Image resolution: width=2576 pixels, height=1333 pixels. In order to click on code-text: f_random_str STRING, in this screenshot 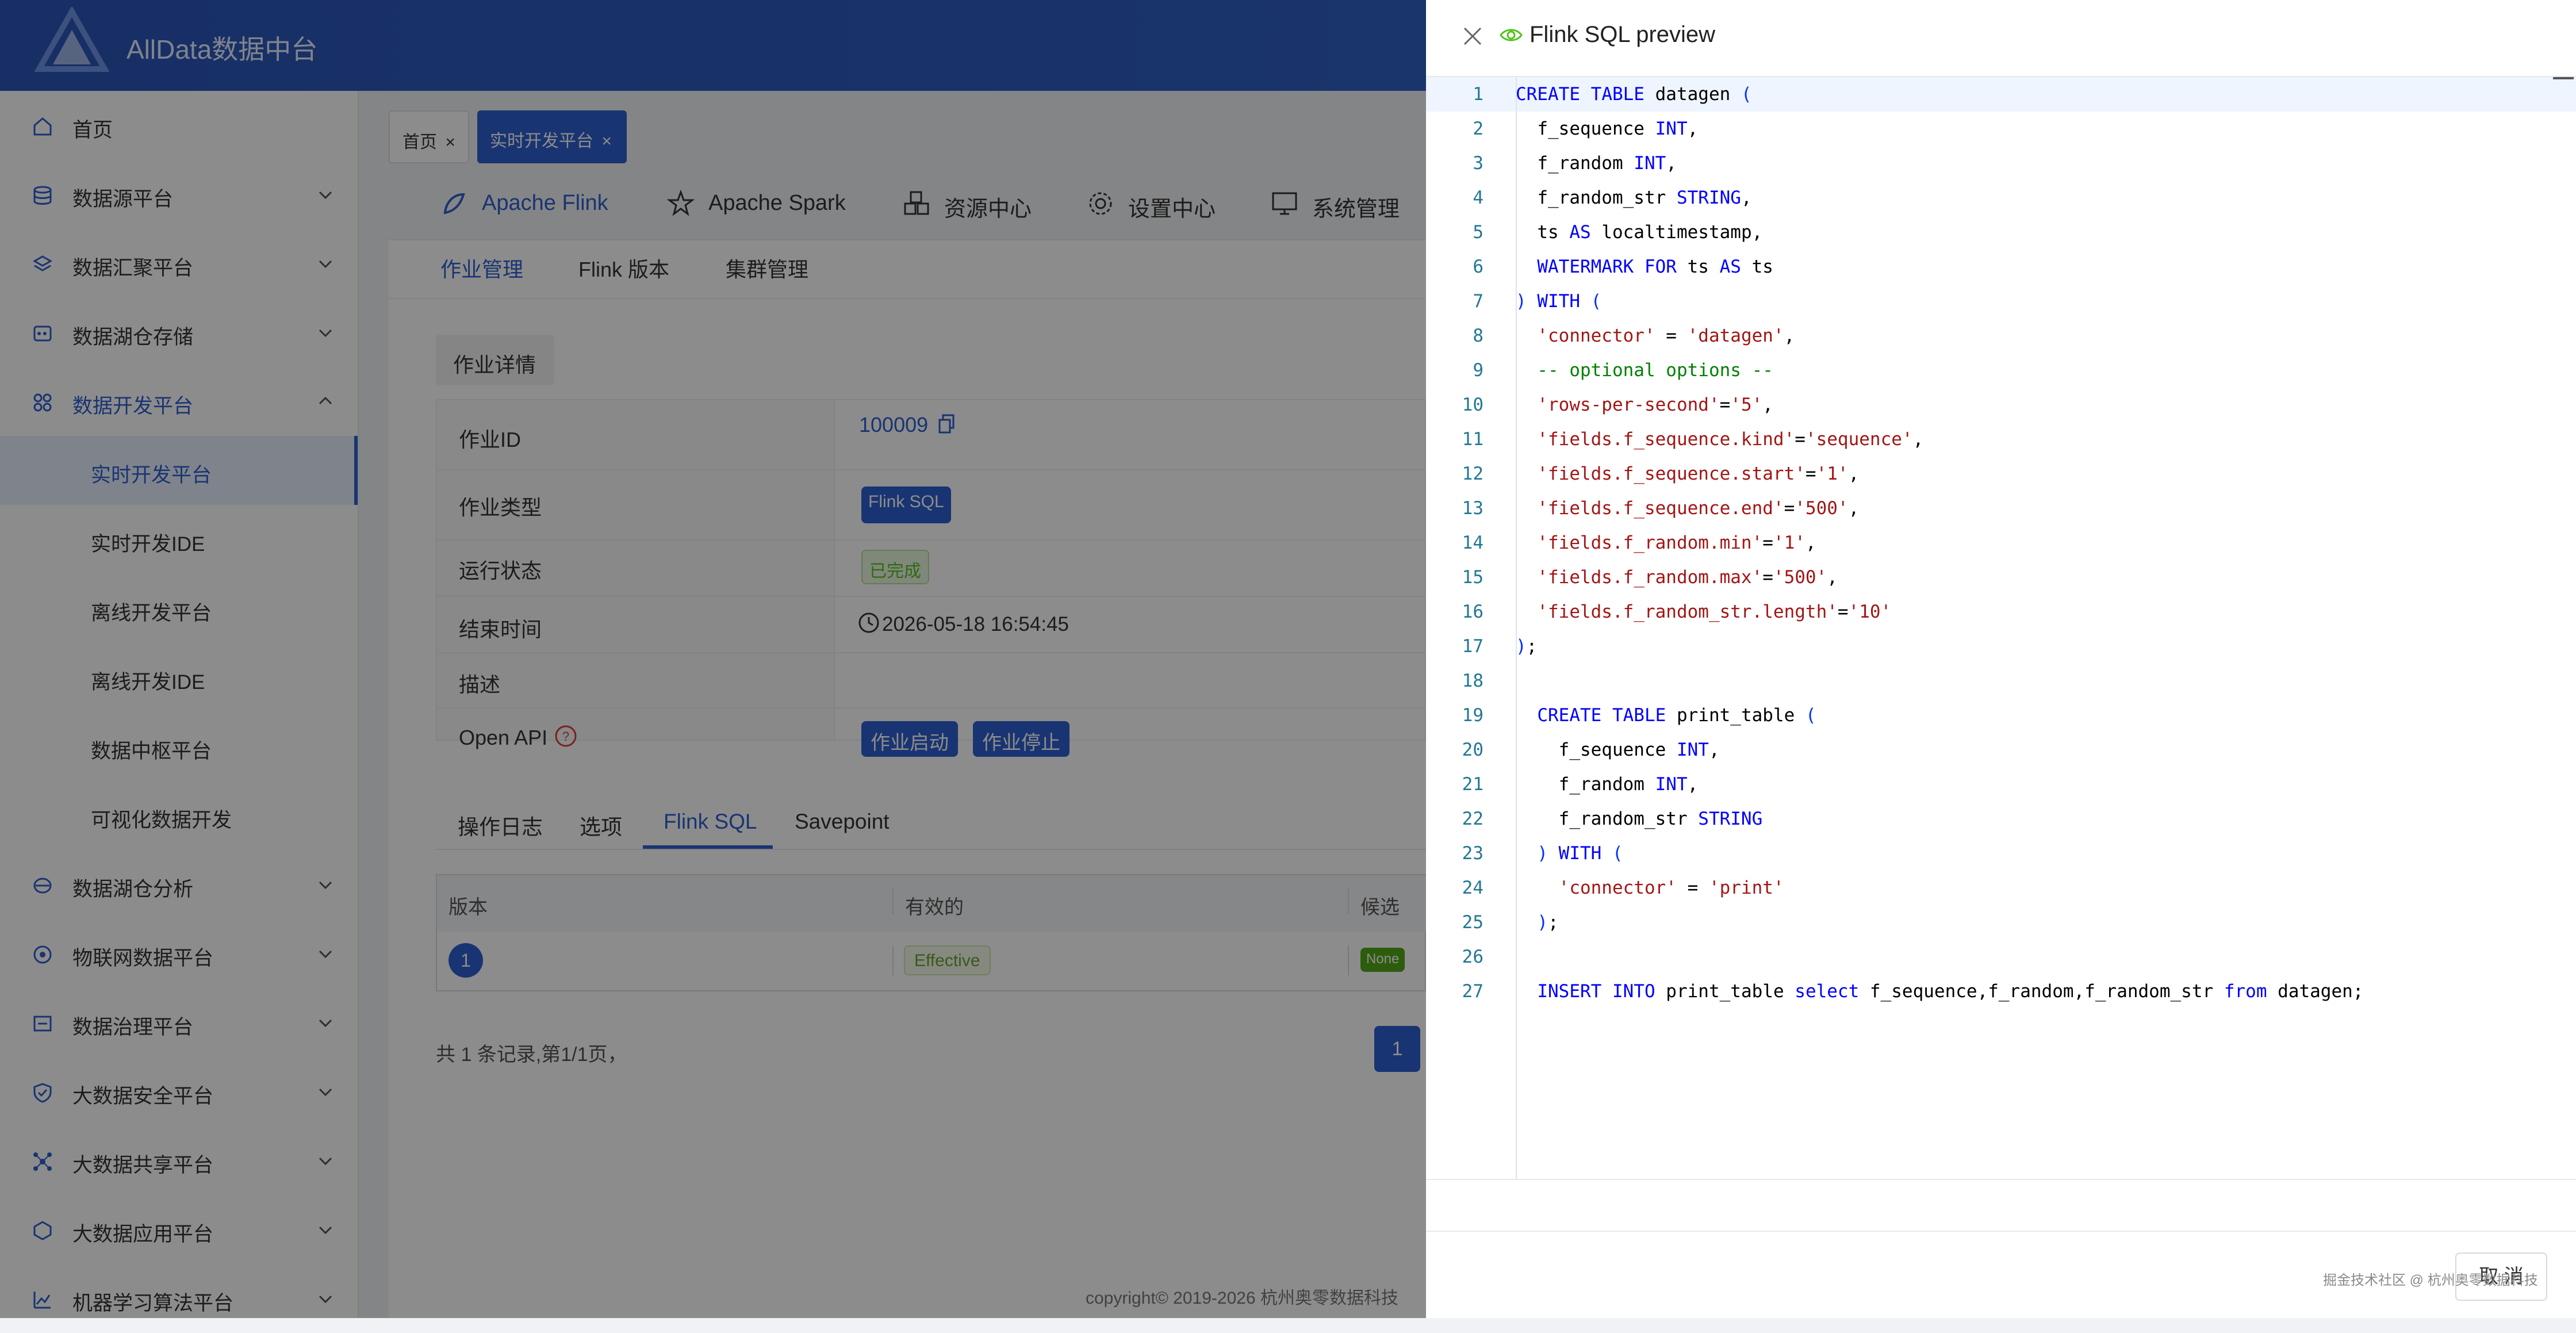, I will do `click(1634, 197)`.